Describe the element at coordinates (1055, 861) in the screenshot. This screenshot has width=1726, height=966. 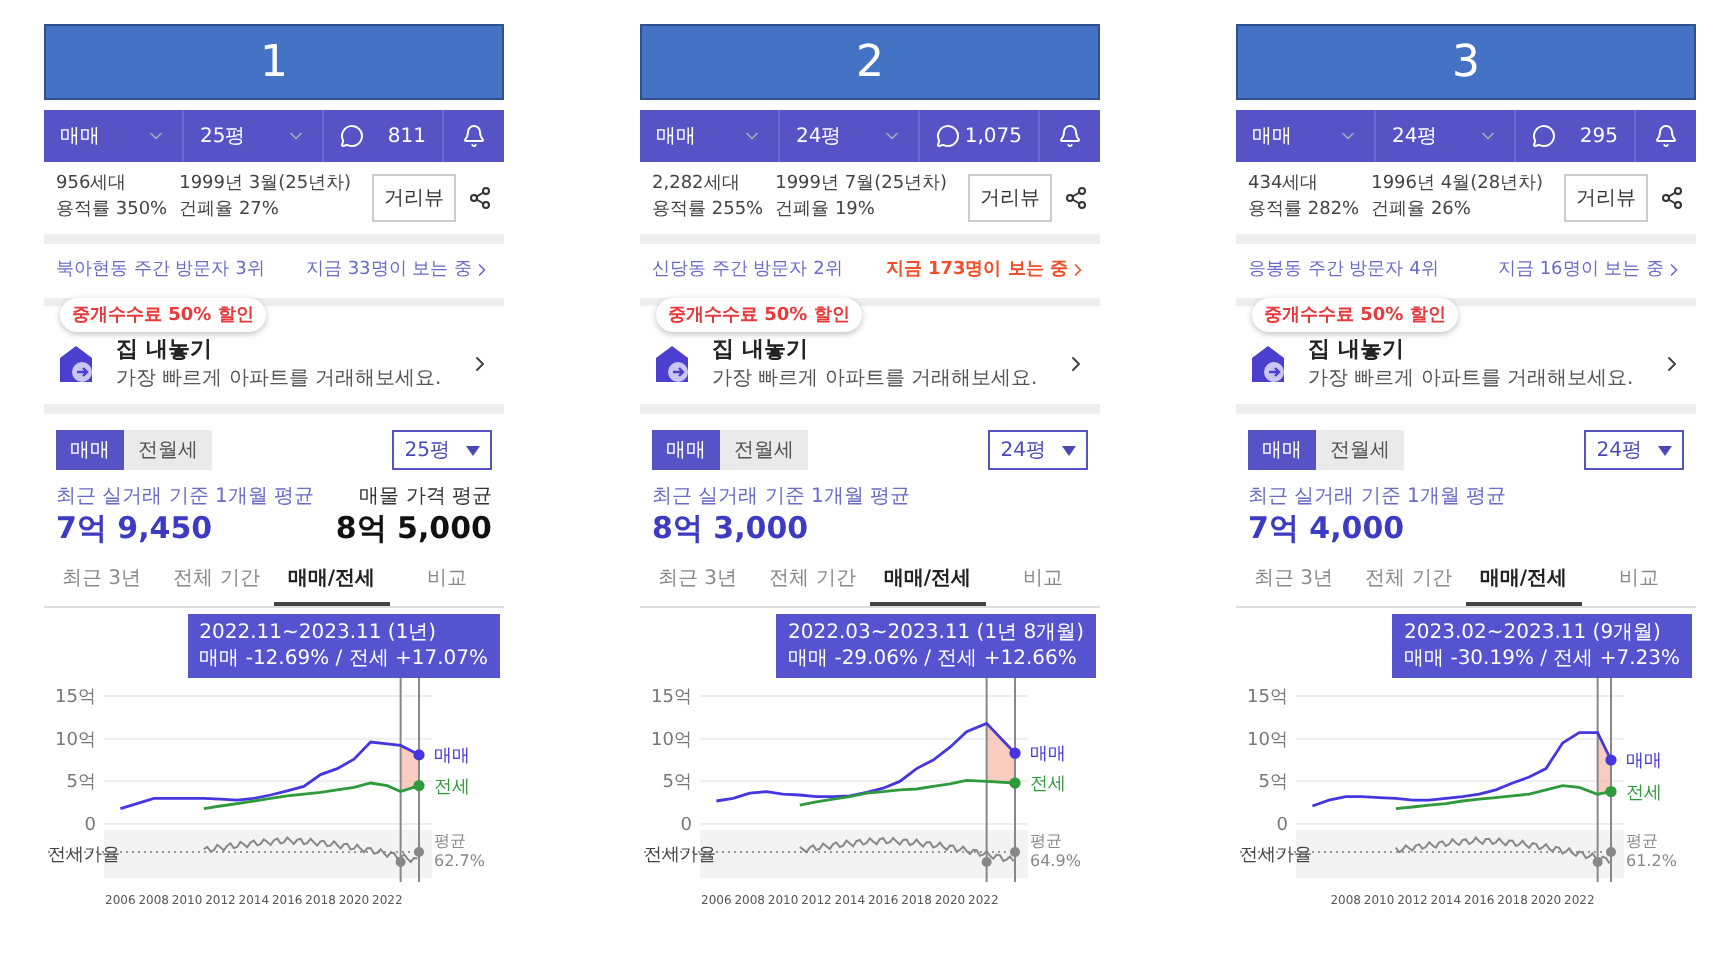
I see `average-ratio: 64.9%` at that location.